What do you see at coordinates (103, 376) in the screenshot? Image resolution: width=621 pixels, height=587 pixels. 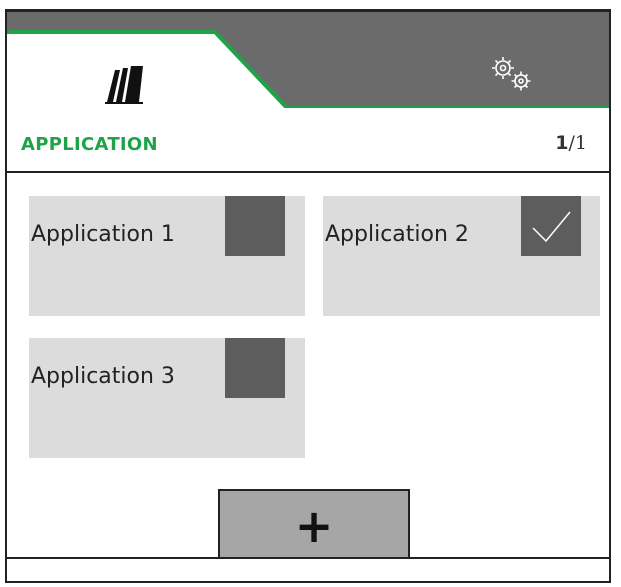 I see `application-label: Application 3` at bounding box center [103, 376].